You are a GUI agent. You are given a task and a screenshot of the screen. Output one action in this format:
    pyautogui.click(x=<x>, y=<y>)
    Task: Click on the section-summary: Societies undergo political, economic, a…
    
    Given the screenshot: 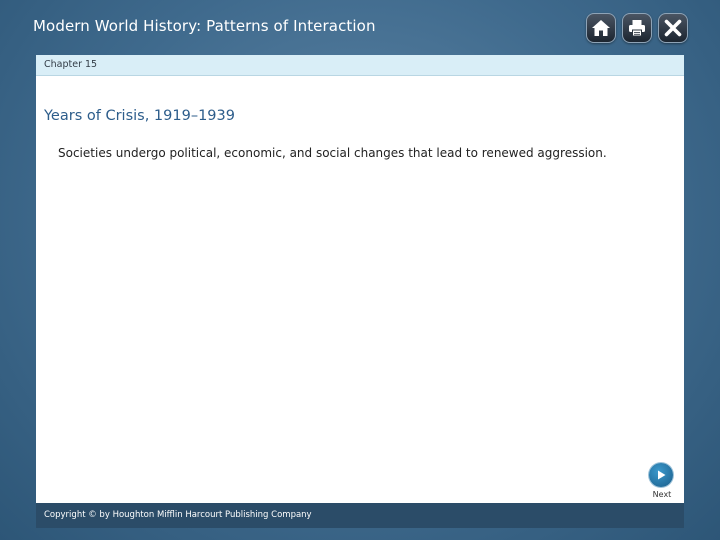 What is the action you would take?
    pyautogui.click(x=332, y=153)
    